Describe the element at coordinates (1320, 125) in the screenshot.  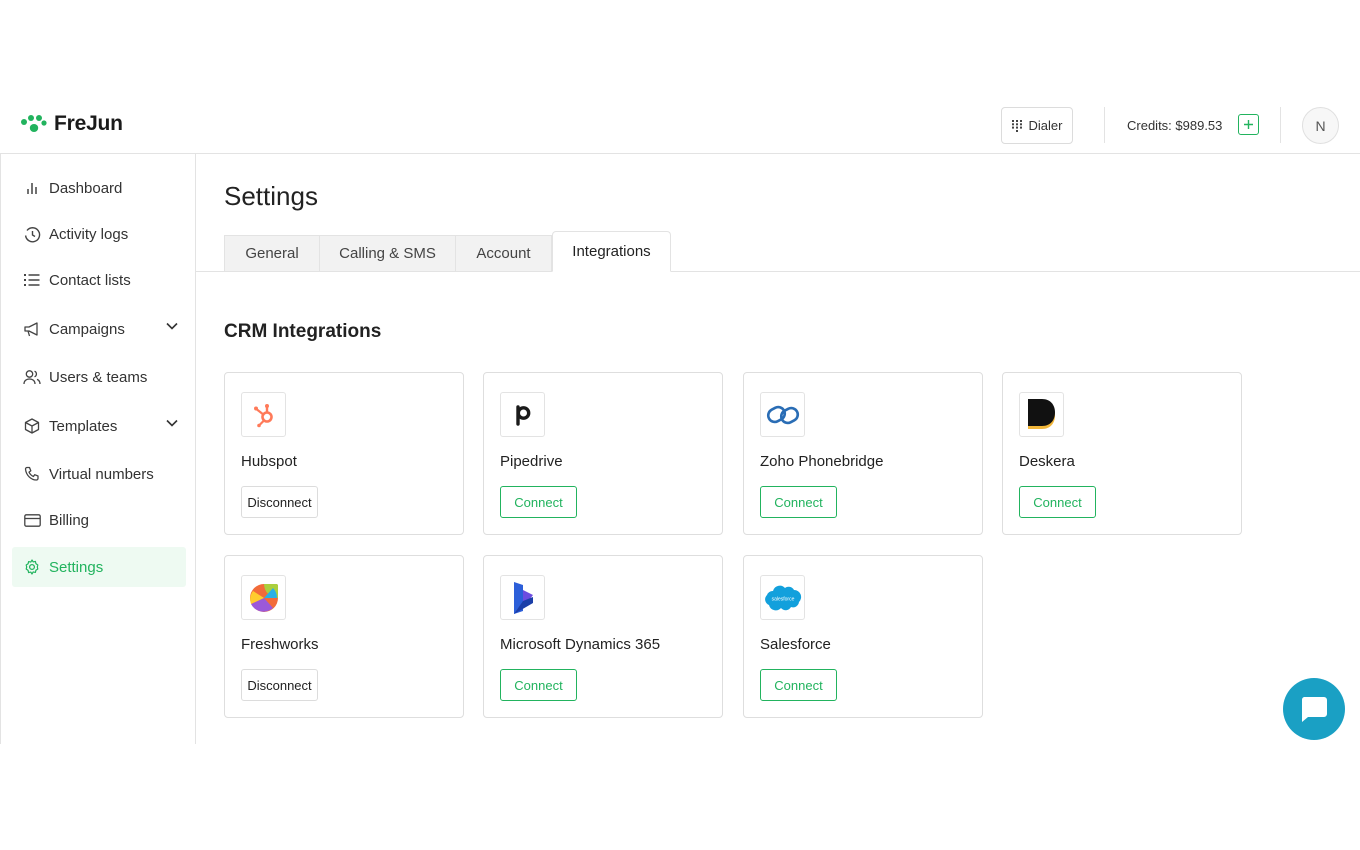
I see `user-avatar: N` at that location.